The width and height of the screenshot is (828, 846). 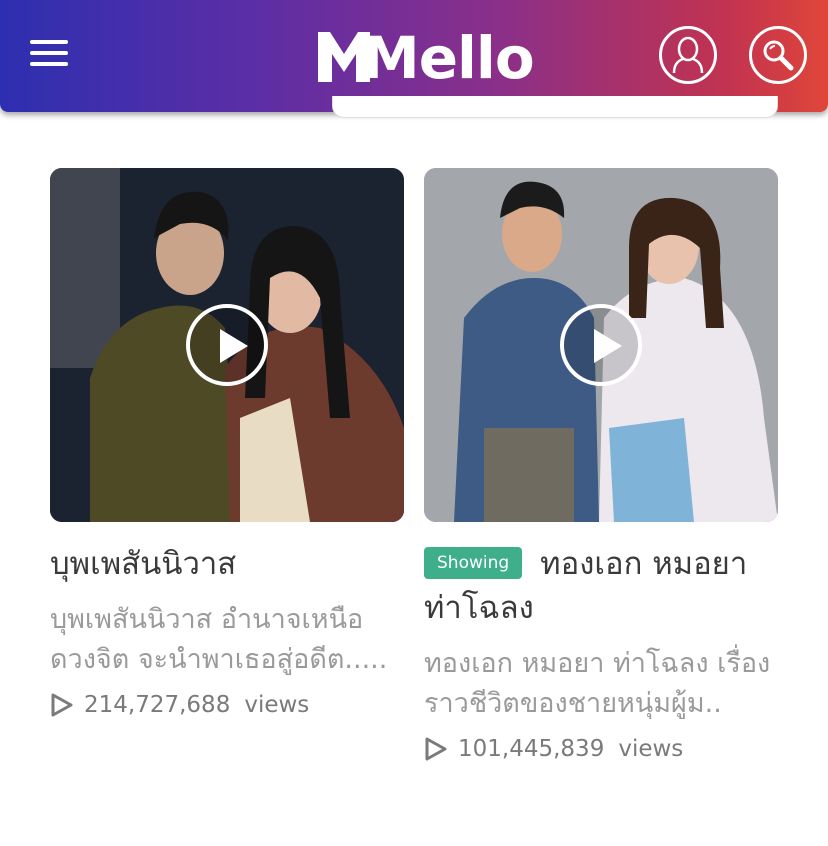 I want to click on user-profile-button, so click(x=688, y=55).